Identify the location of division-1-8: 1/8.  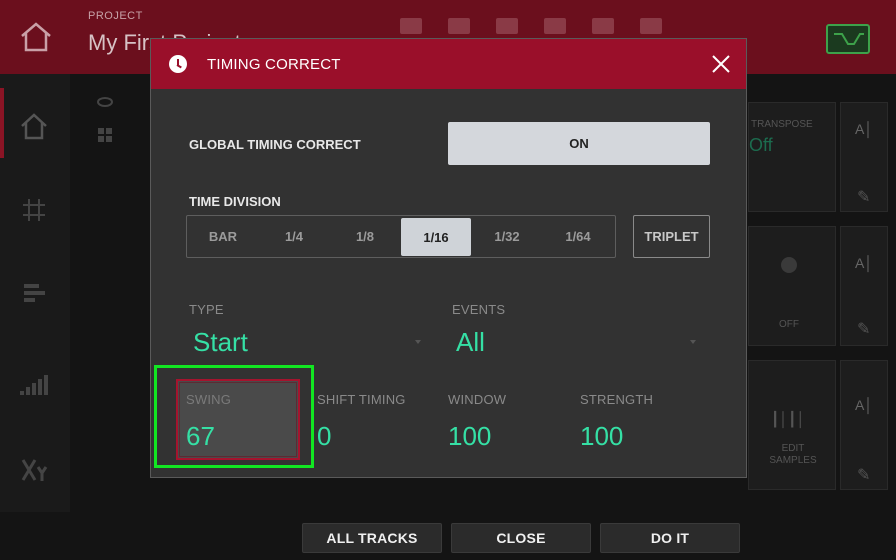
(365, 236).